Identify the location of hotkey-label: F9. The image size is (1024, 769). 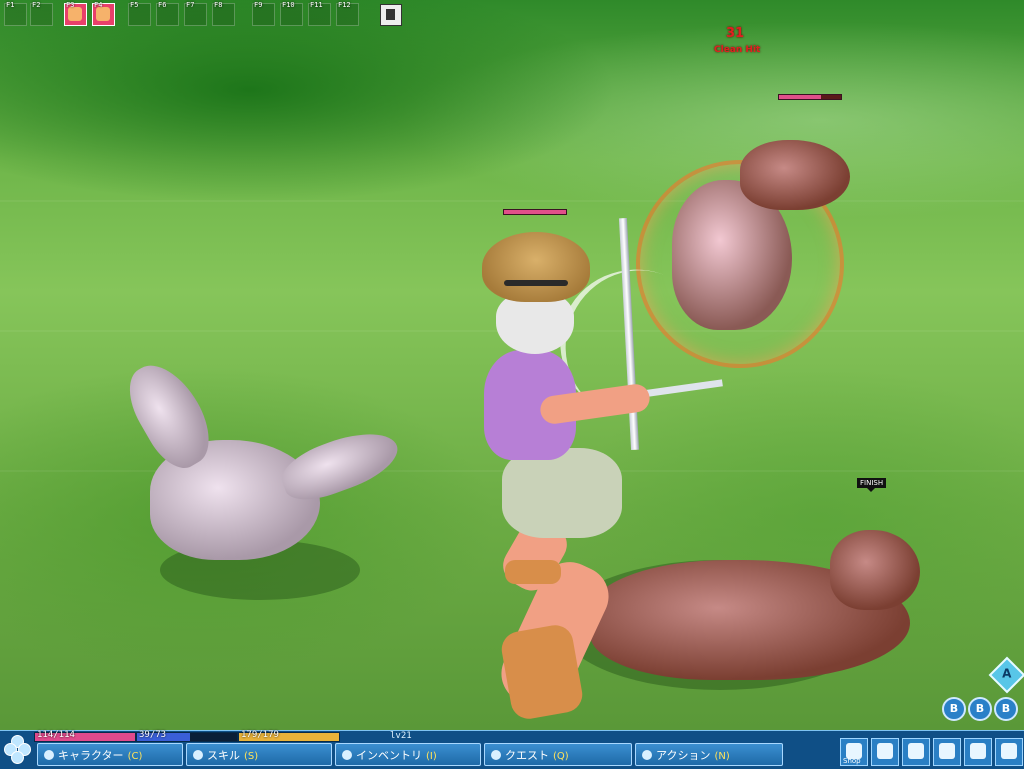
(258, 5).